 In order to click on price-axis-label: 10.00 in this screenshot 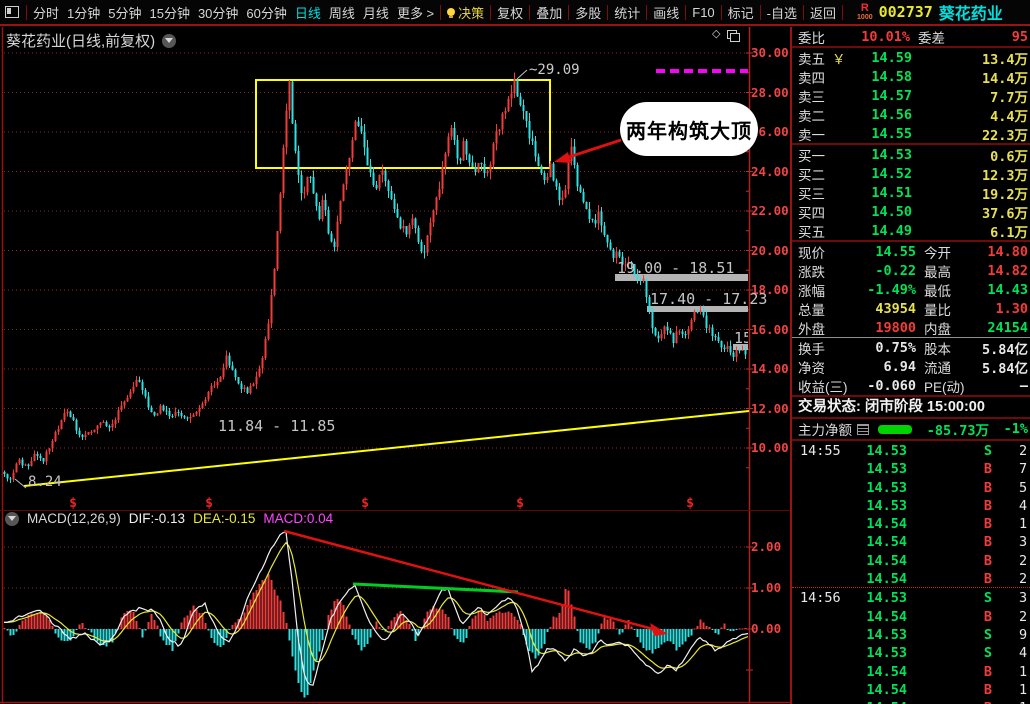, I will do `click(770, 447)`.